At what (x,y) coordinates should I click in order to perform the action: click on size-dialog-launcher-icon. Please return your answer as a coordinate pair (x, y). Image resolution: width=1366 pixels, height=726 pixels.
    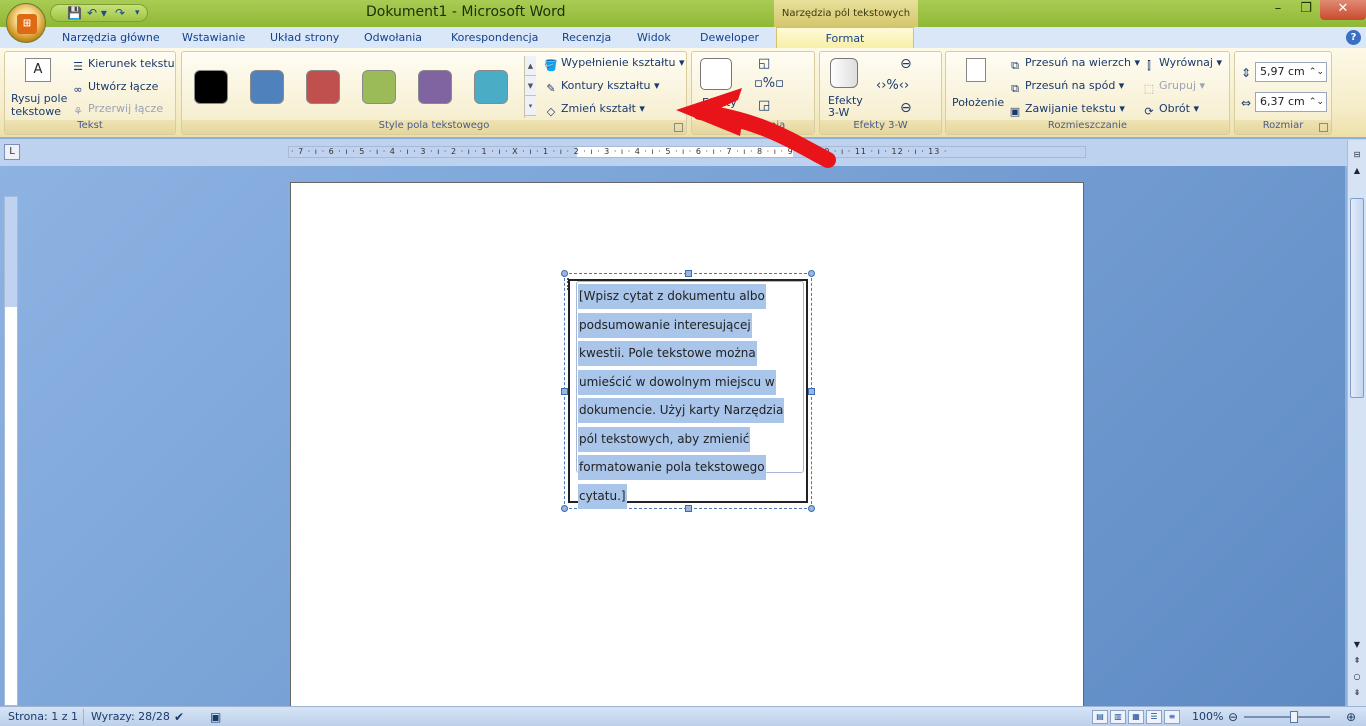
    Looking at the image, I should click on (1323, 127).